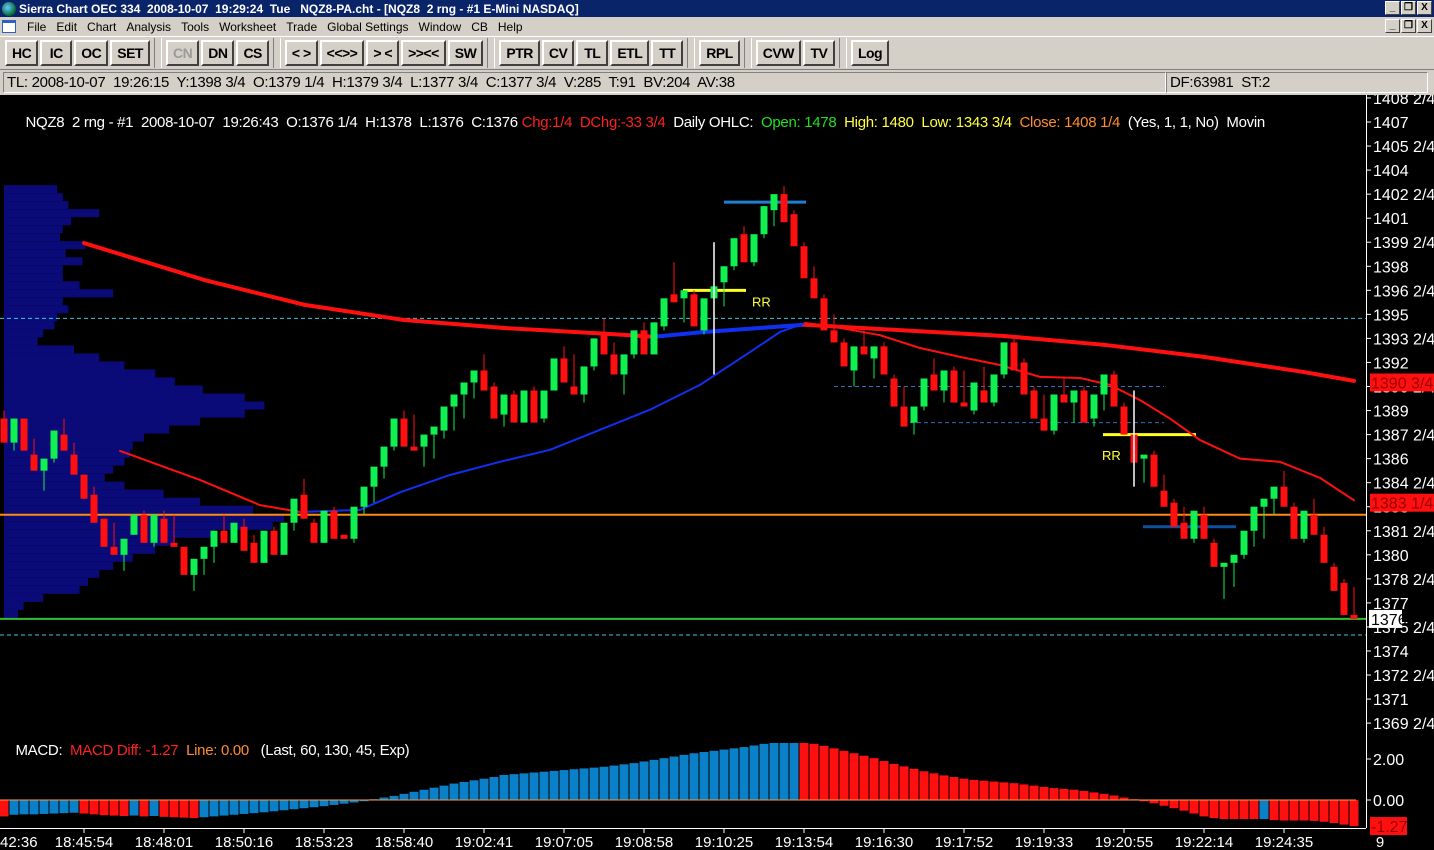 The width and height of the screenshot is (1434, 850). I want to click on restore-button: ❐, so click(1408, 8).